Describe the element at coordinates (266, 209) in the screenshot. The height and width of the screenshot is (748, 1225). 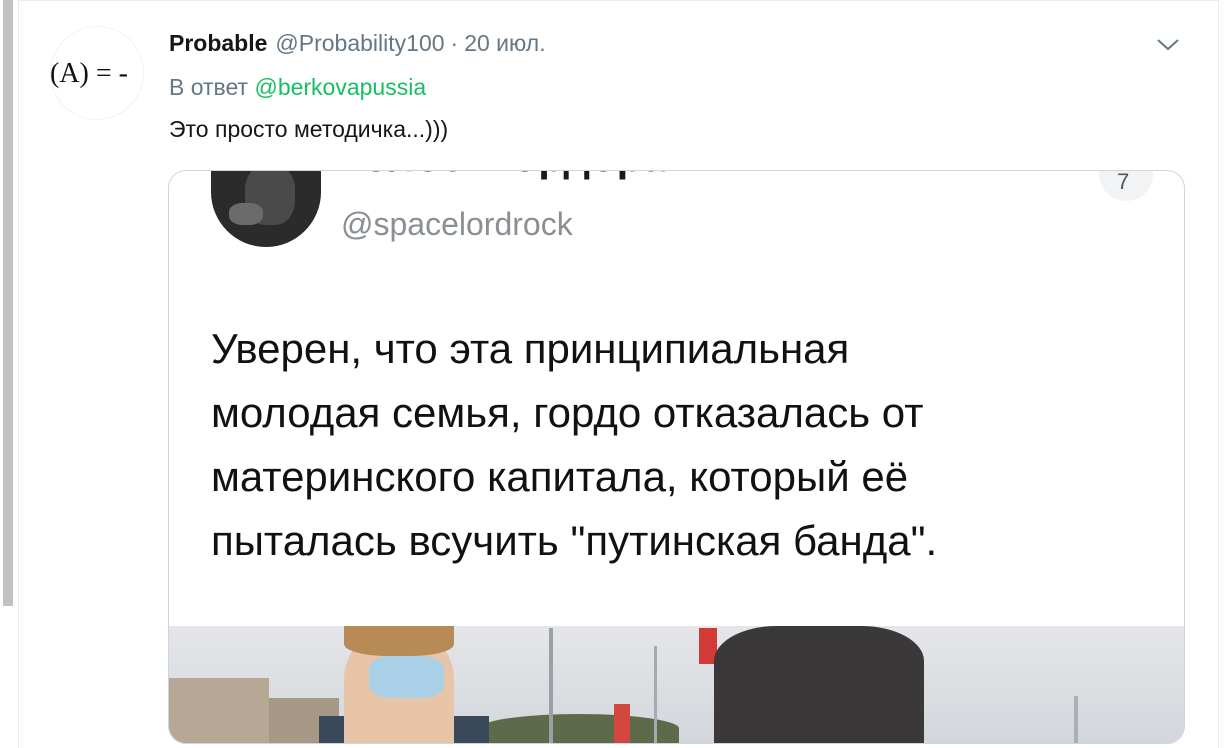
I see `quoted-author-avatar` at that location.